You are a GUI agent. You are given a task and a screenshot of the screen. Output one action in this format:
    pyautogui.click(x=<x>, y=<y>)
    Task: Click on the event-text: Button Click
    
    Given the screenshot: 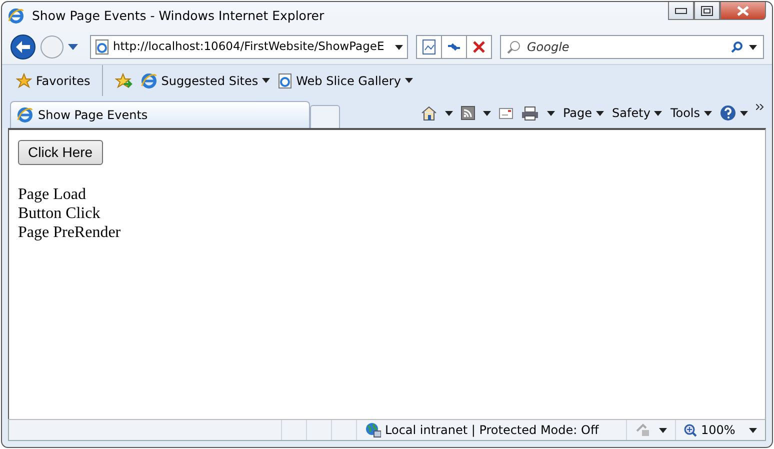 What is the action you would take?
    pyautogui.click(x=59, y=213)
    